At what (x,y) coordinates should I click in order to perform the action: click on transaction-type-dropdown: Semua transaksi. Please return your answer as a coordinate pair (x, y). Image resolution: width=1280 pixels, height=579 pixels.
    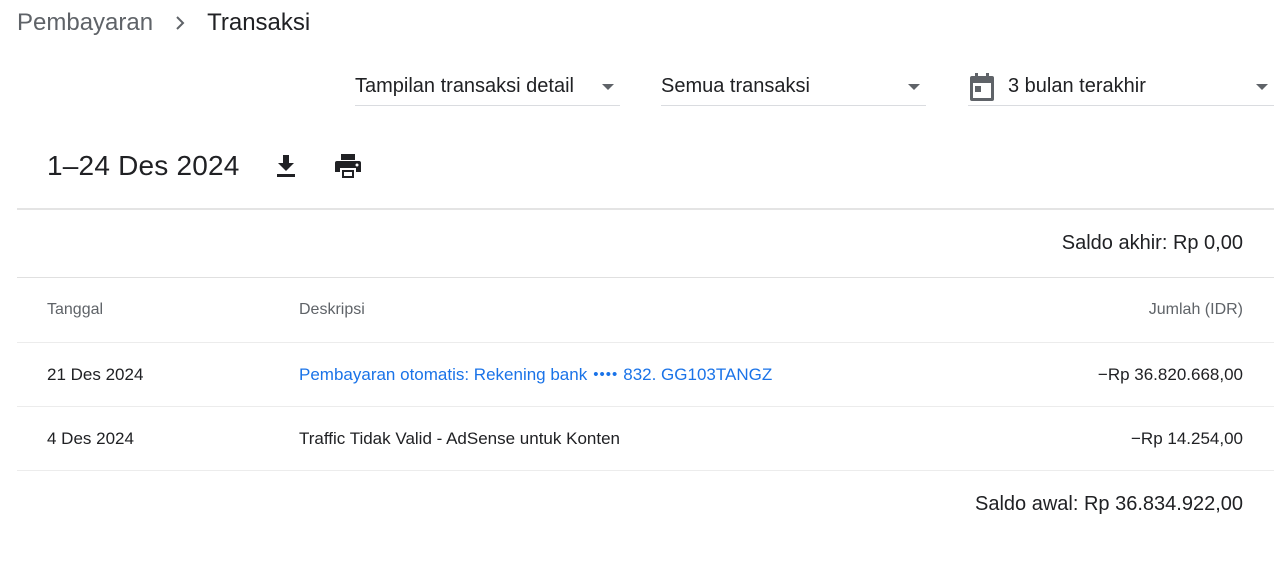
    Looking at the image, I should click on (793, 87).